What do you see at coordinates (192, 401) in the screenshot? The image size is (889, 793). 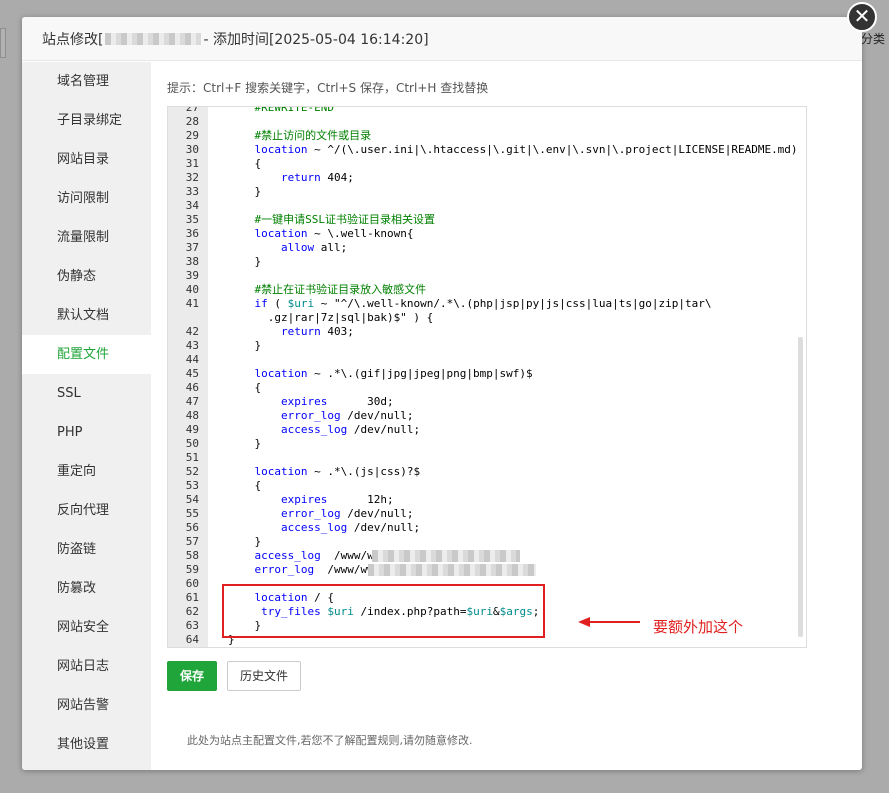 I see `line-number: 47` at bounding box center [192, 401].